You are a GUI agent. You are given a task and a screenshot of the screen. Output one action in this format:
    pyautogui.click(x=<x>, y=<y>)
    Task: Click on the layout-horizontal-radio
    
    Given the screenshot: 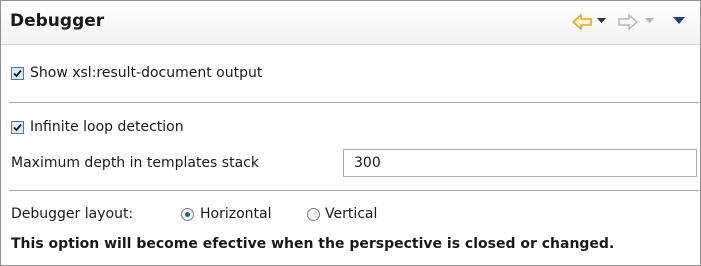 What is the action you would take?
    pyautogui.click(x=187, y=214)
    